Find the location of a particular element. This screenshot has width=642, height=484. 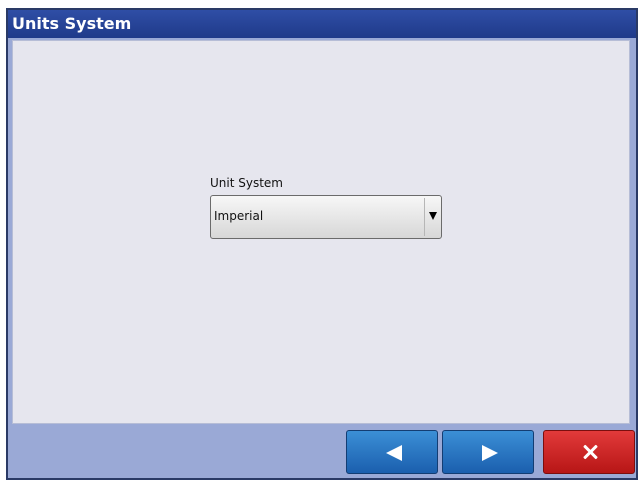

next-button is located at coordinates (488, 452).